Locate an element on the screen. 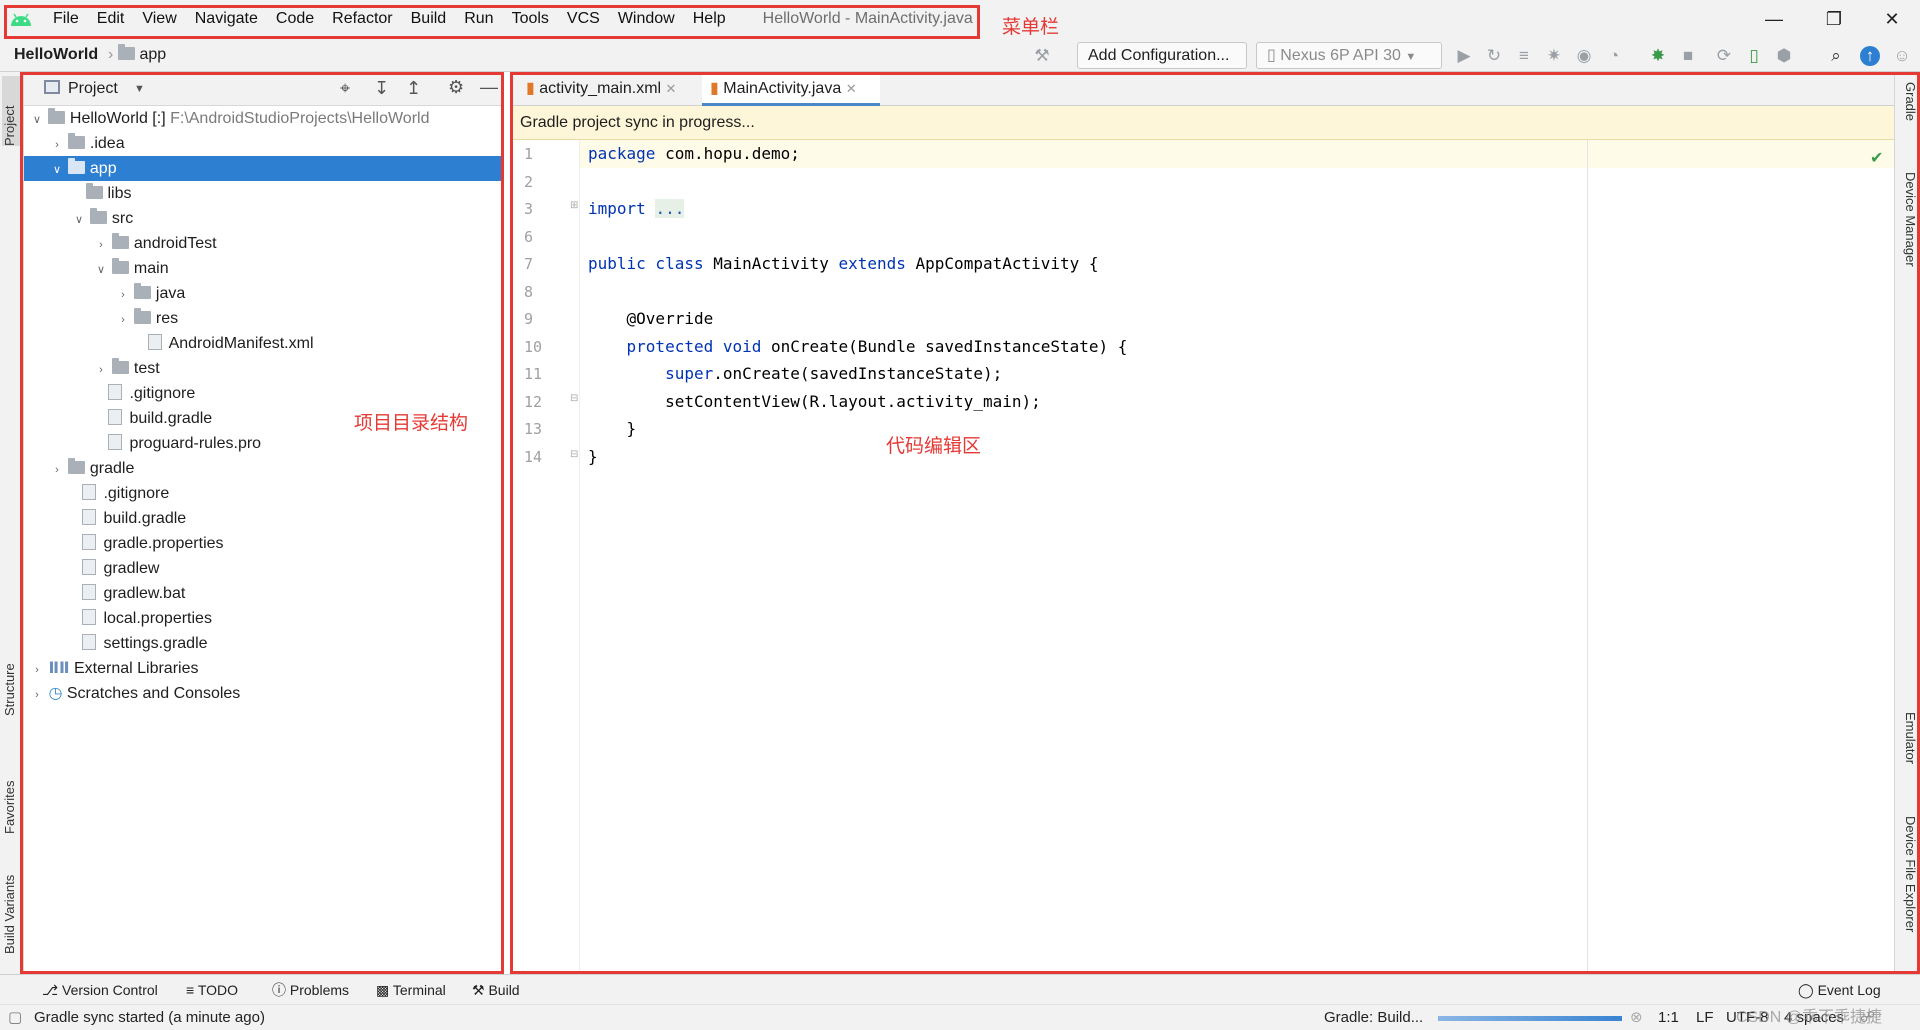 The height and width of the screenshot is (1030, 1920). tree-item-local-properties: local.properties is located at coordinates (264, 618).